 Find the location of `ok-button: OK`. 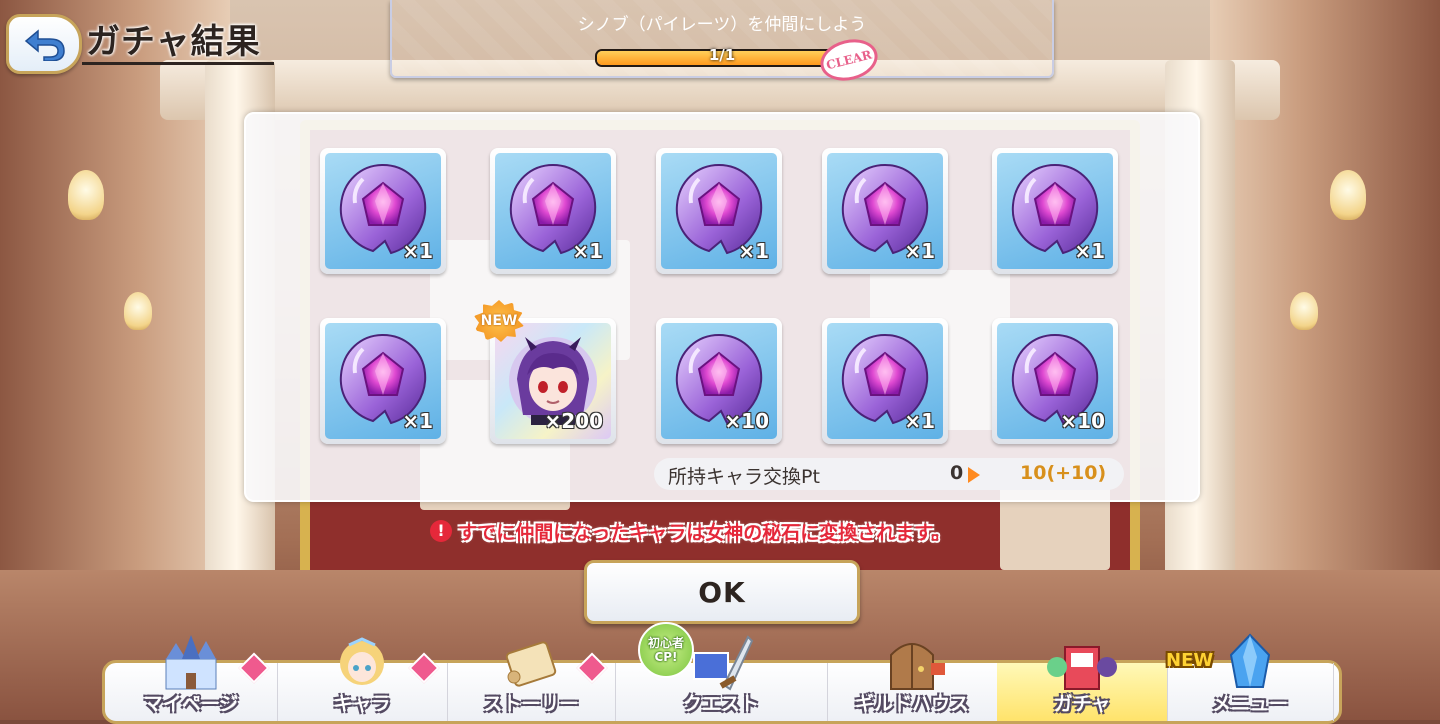

ok-button: OK is located at coordinates (722, 592).